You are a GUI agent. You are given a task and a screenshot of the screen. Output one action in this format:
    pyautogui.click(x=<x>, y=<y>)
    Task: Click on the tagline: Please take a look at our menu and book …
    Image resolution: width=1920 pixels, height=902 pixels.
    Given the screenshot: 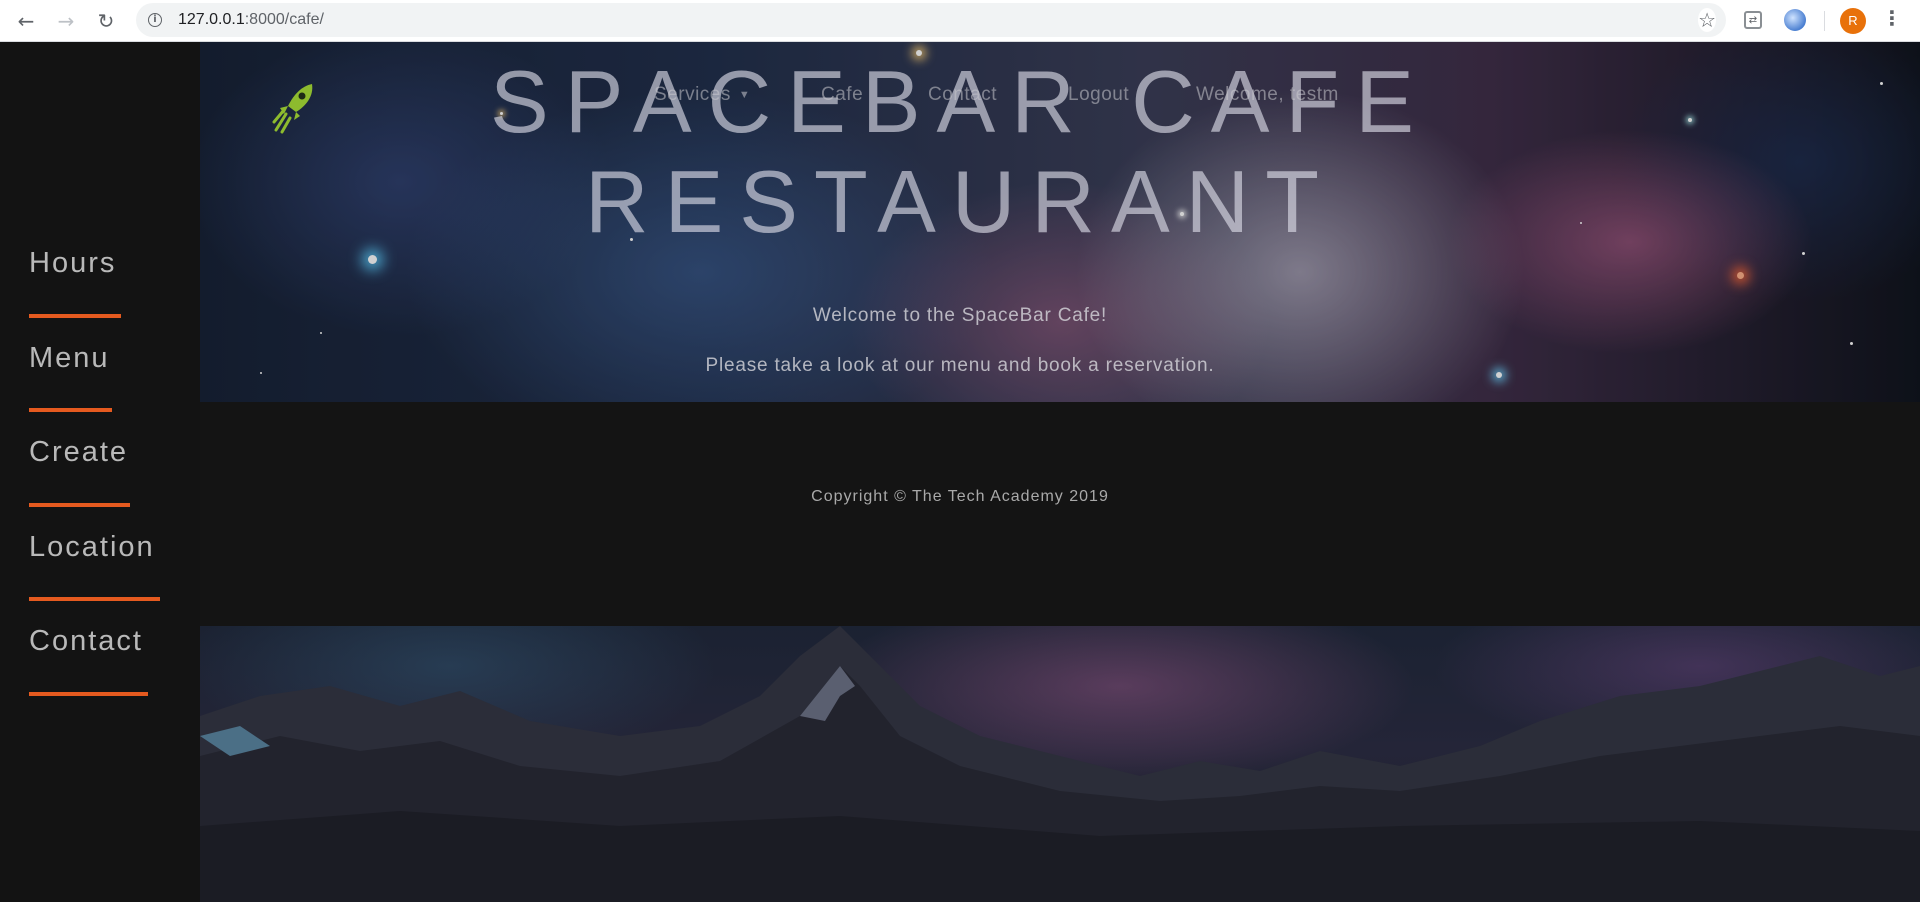 What is the action you would take?
    pyautogui.click(x=960, y=365)
    